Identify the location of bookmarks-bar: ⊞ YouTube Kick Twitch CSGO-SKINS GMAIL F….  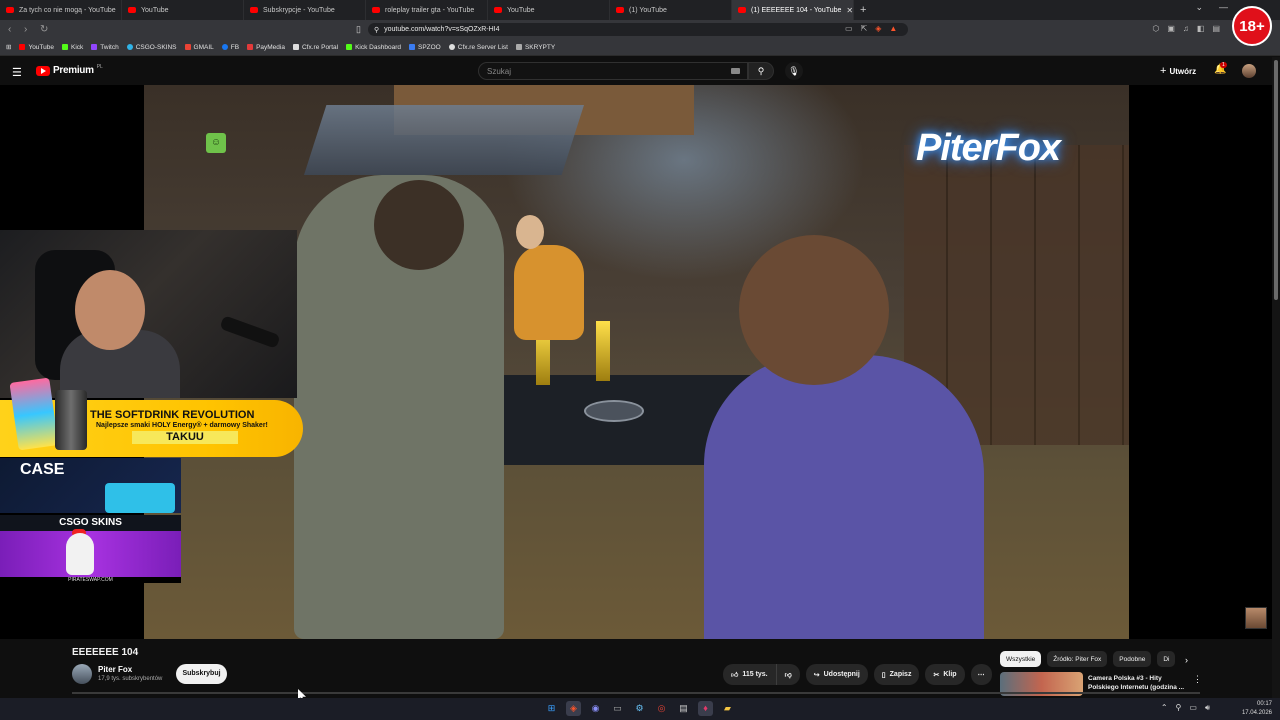
(640, 47).